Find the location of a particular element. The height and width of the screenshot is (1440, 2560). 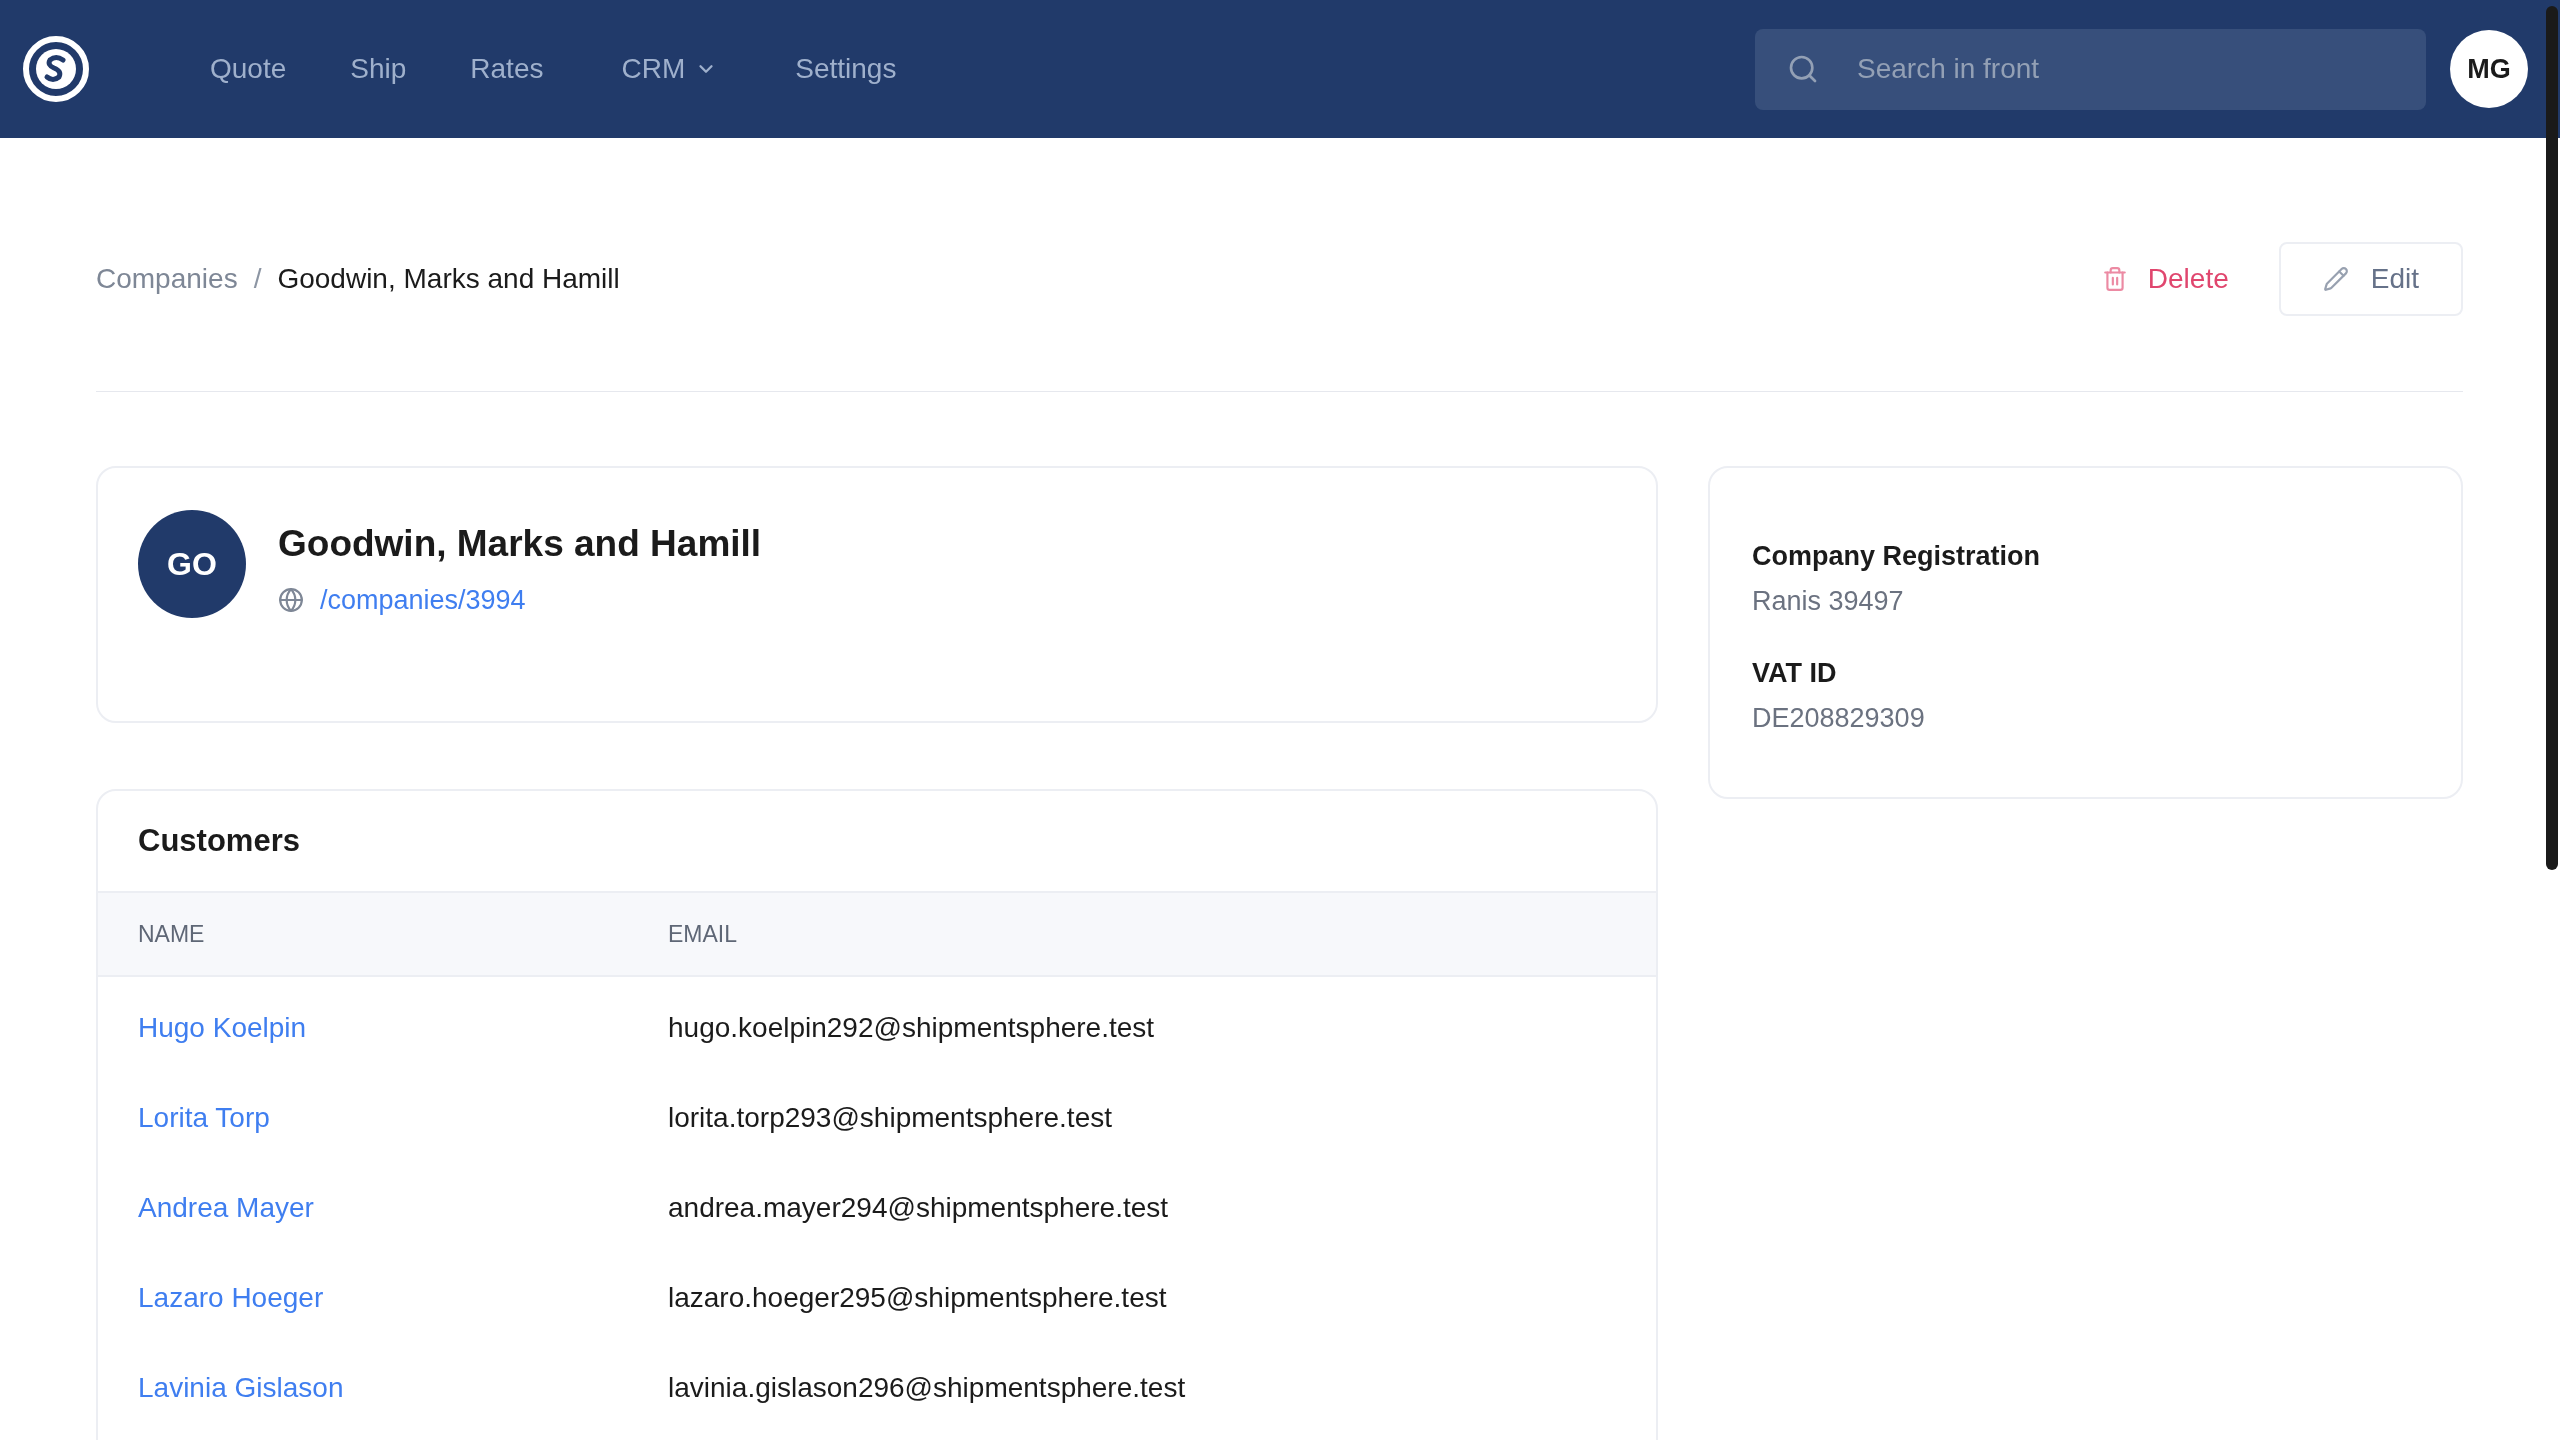

customer-name-link: Hugo Koelpin is located at coordinates (403, 1028).